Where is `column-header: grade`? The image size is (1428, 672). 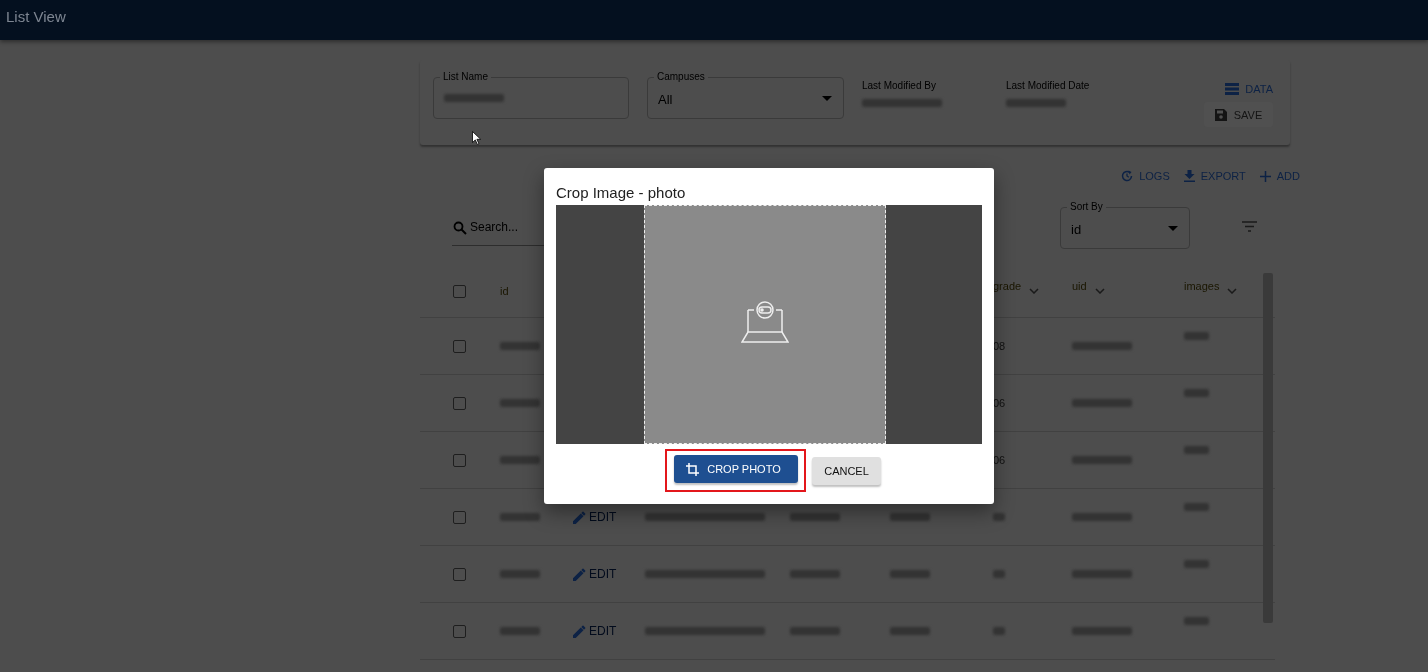 column-header: grade is located at coordinates (1007, 286).